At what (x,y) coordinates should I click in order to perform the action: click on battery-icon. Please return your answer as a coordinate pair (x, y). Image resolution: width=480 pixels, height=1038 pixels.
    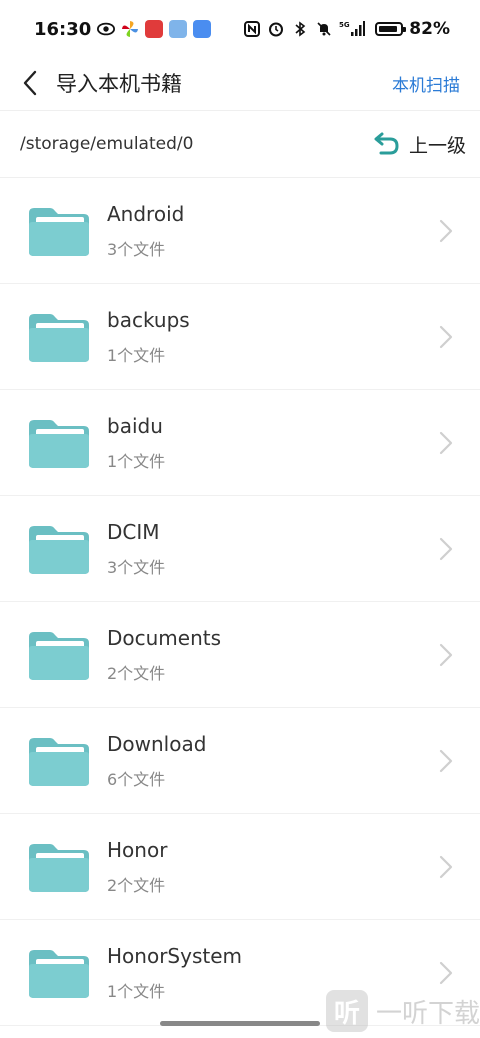
    Looking at the image, I should click on (391, 29).